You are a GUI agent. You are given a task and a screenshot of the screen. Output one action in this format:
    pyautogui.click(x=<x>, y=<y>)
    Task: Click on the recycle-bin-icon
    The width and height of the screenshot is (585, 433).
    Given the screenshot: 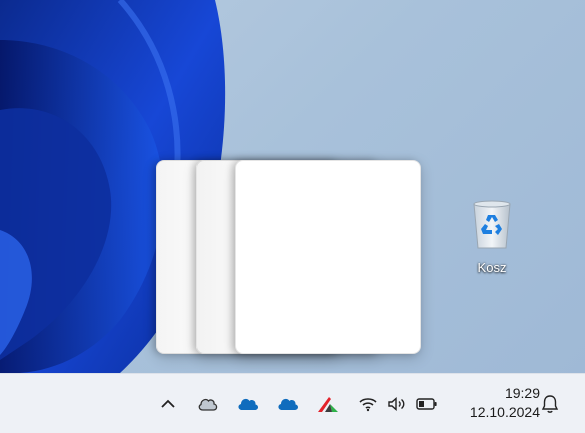 What is the action you would take?
    pyautogui.click(x=492, y=224)
    